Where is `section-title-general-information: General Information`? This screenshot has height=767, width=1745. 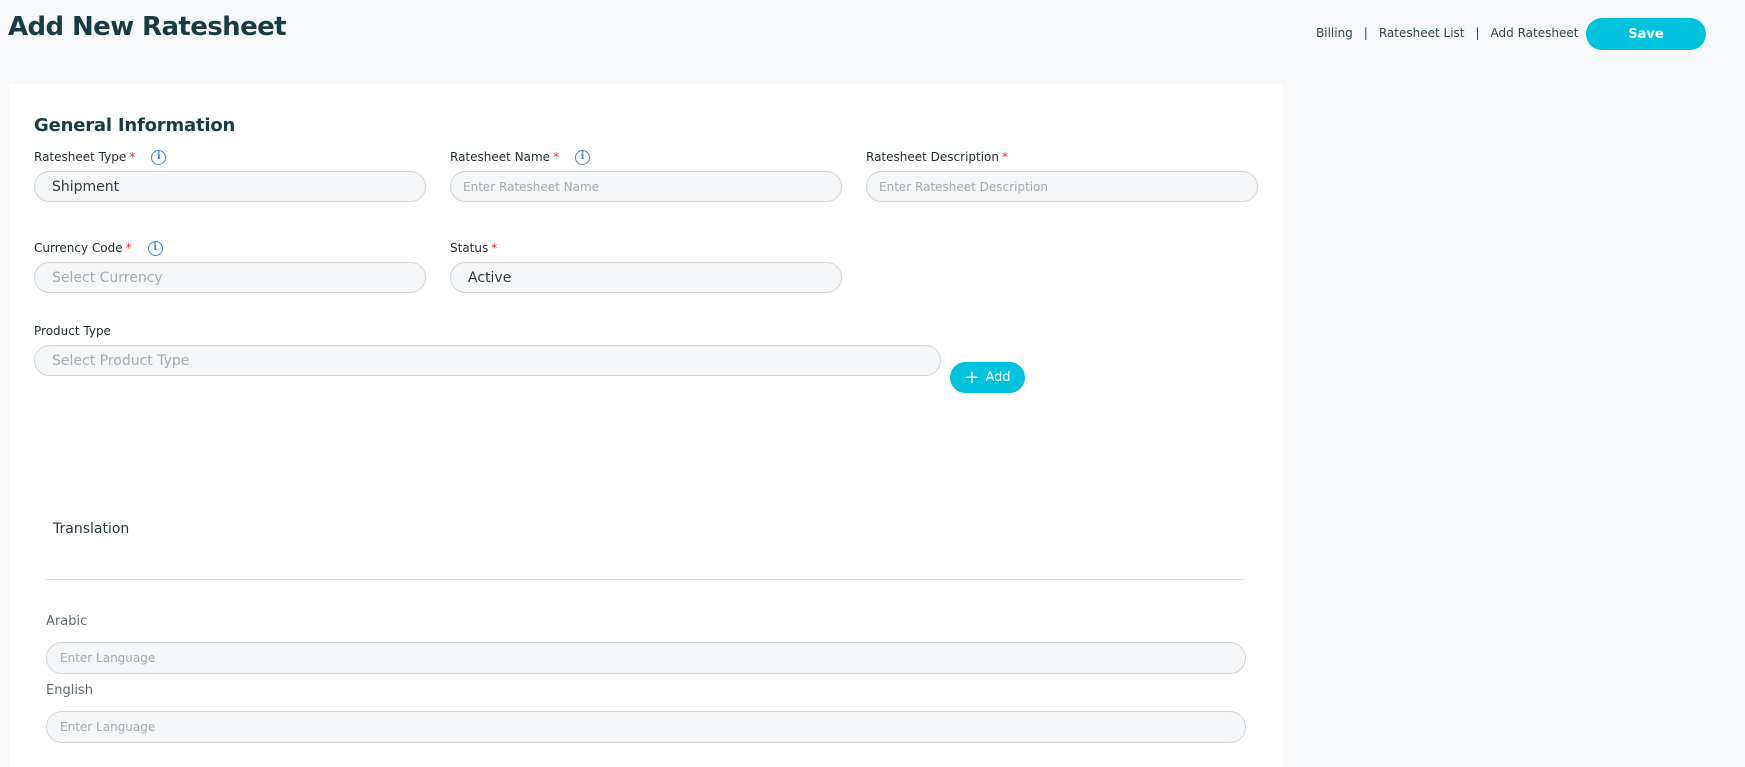
section-title-general-information: General Information is located at coordinates (135, 125).